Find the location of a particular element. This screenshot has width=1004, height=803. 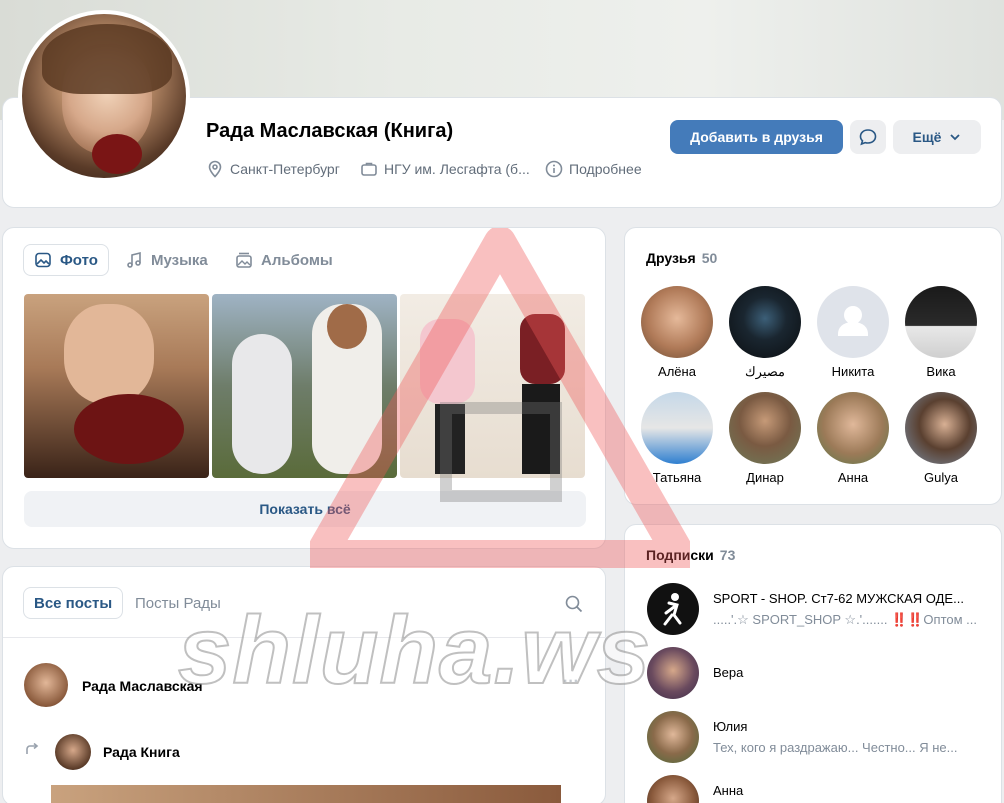

friends-title: Друзья 50 is located at coordinates (681, 258).